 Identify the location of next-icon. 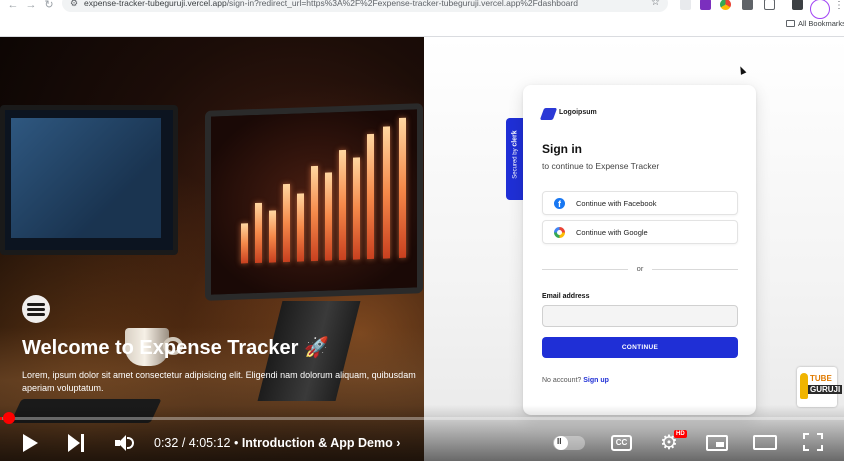
(77, 443).